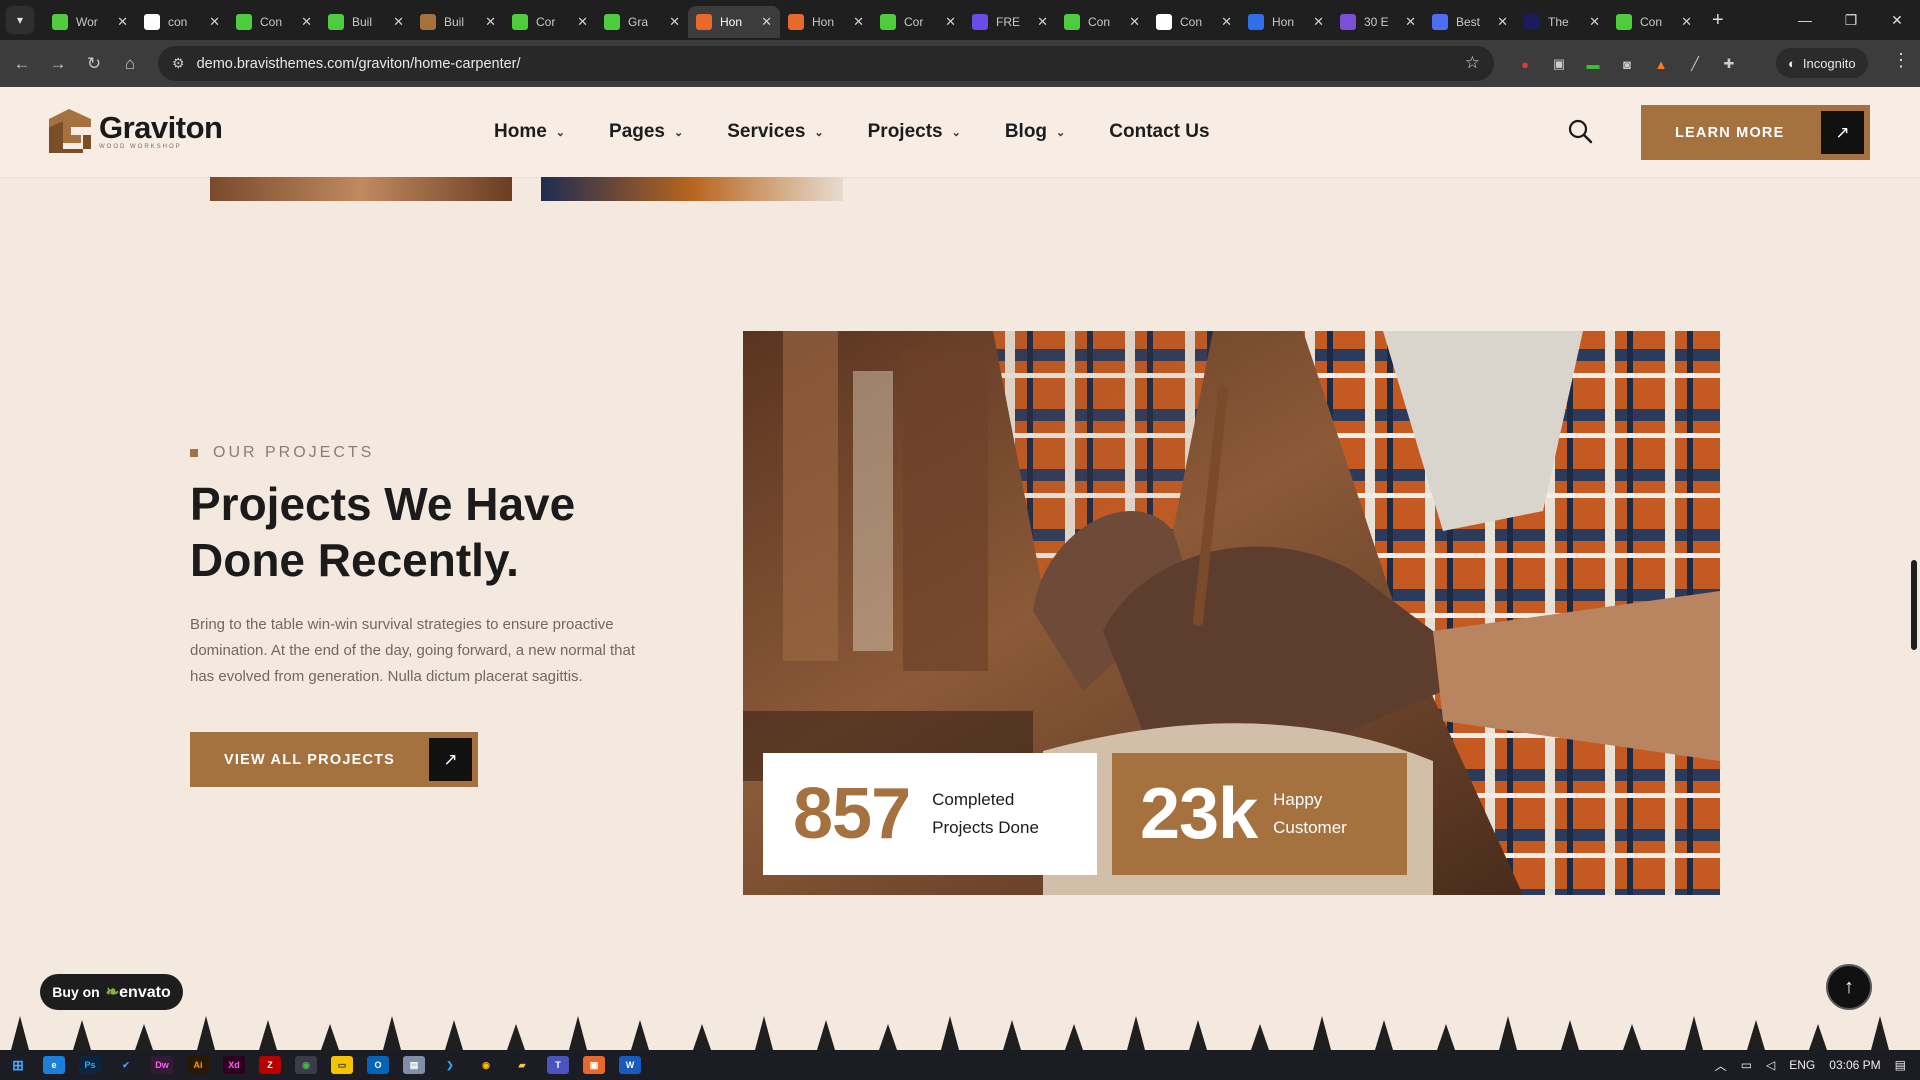 This screenshot has height=1080, width=1920. I want to click on language-indicator: ENG, so click(1802, 1065).